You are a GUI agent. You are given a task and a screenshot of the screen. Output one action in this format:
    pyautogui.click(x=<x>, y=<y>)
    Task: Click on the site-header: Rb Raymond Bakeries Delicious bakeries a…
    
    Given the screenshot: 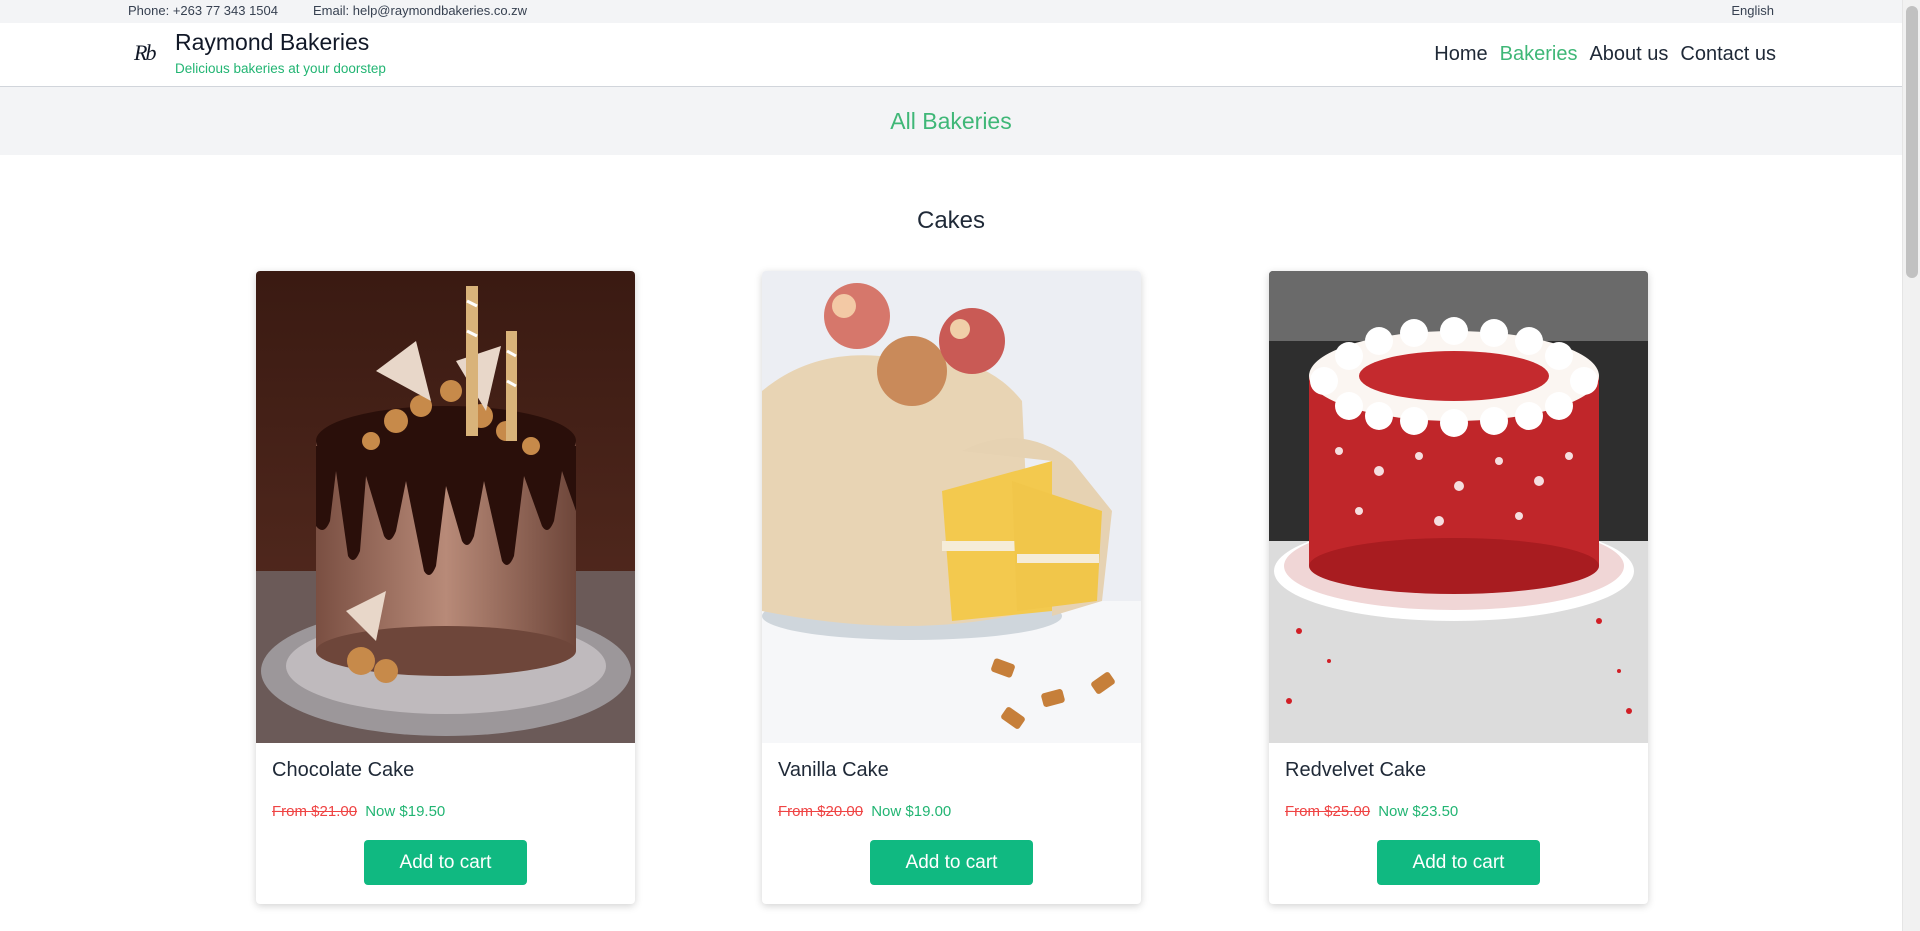 What is the action you would take?
    pyautogui.click(x=951, y=55)
    